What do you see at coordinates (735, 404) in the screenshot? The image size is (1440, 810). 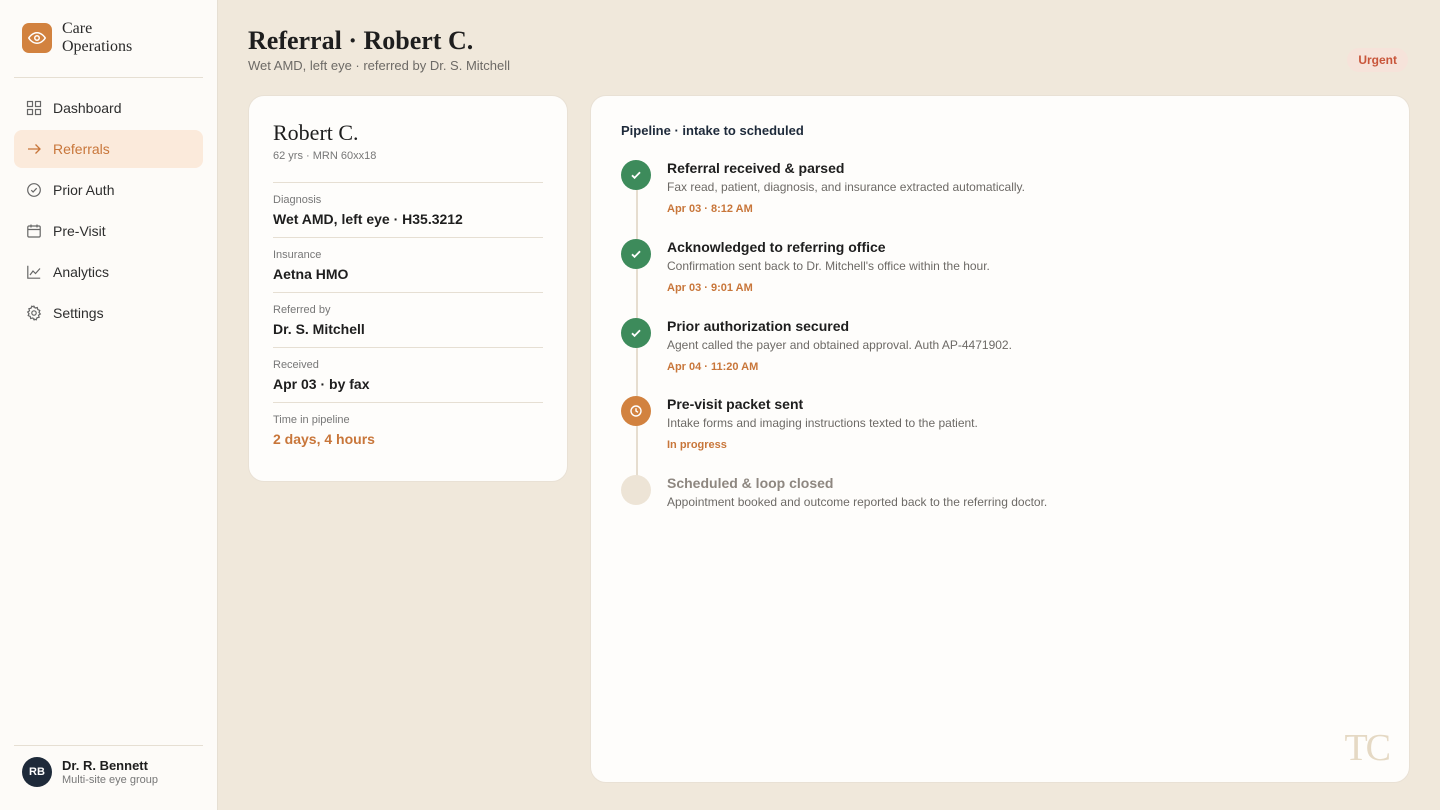 I see `step-title: Pre-visit packet sent` at bounding box center [735, 404].